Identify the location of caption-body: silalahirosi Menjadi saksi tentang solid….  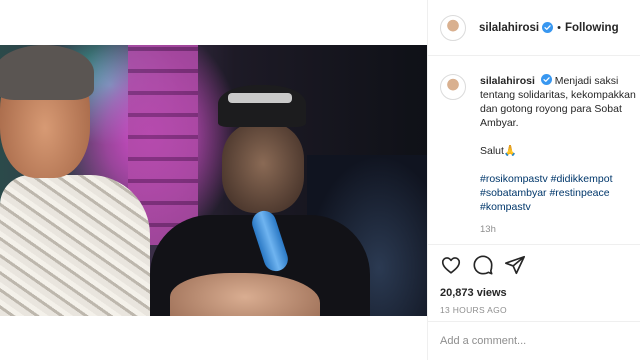
(560, 159).